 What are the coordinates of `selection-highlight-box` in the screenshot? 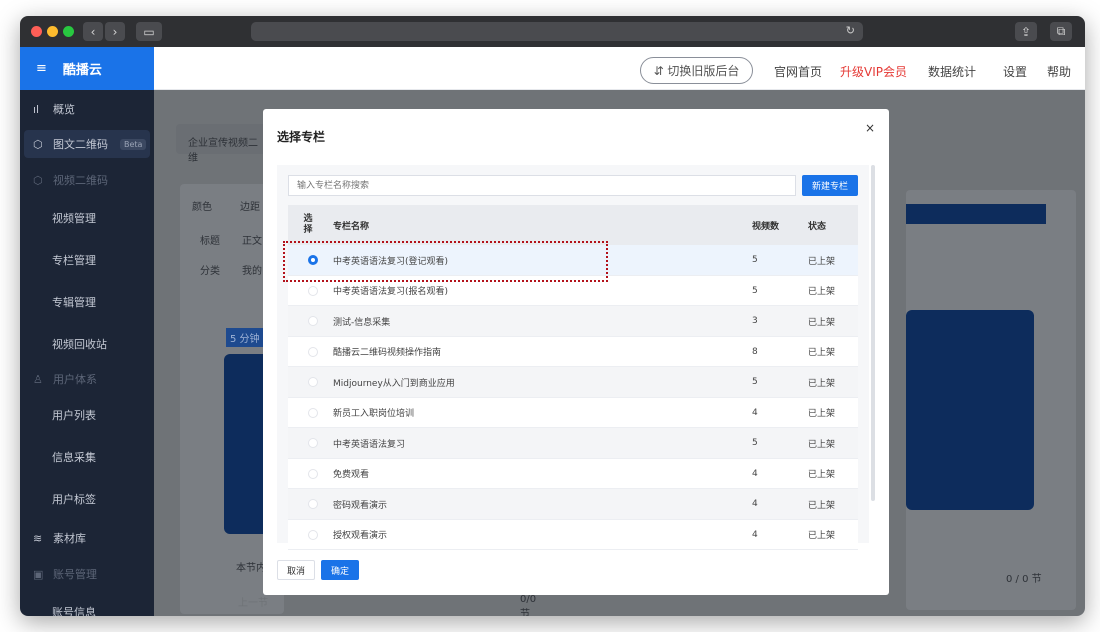 It's located at (445, 261).